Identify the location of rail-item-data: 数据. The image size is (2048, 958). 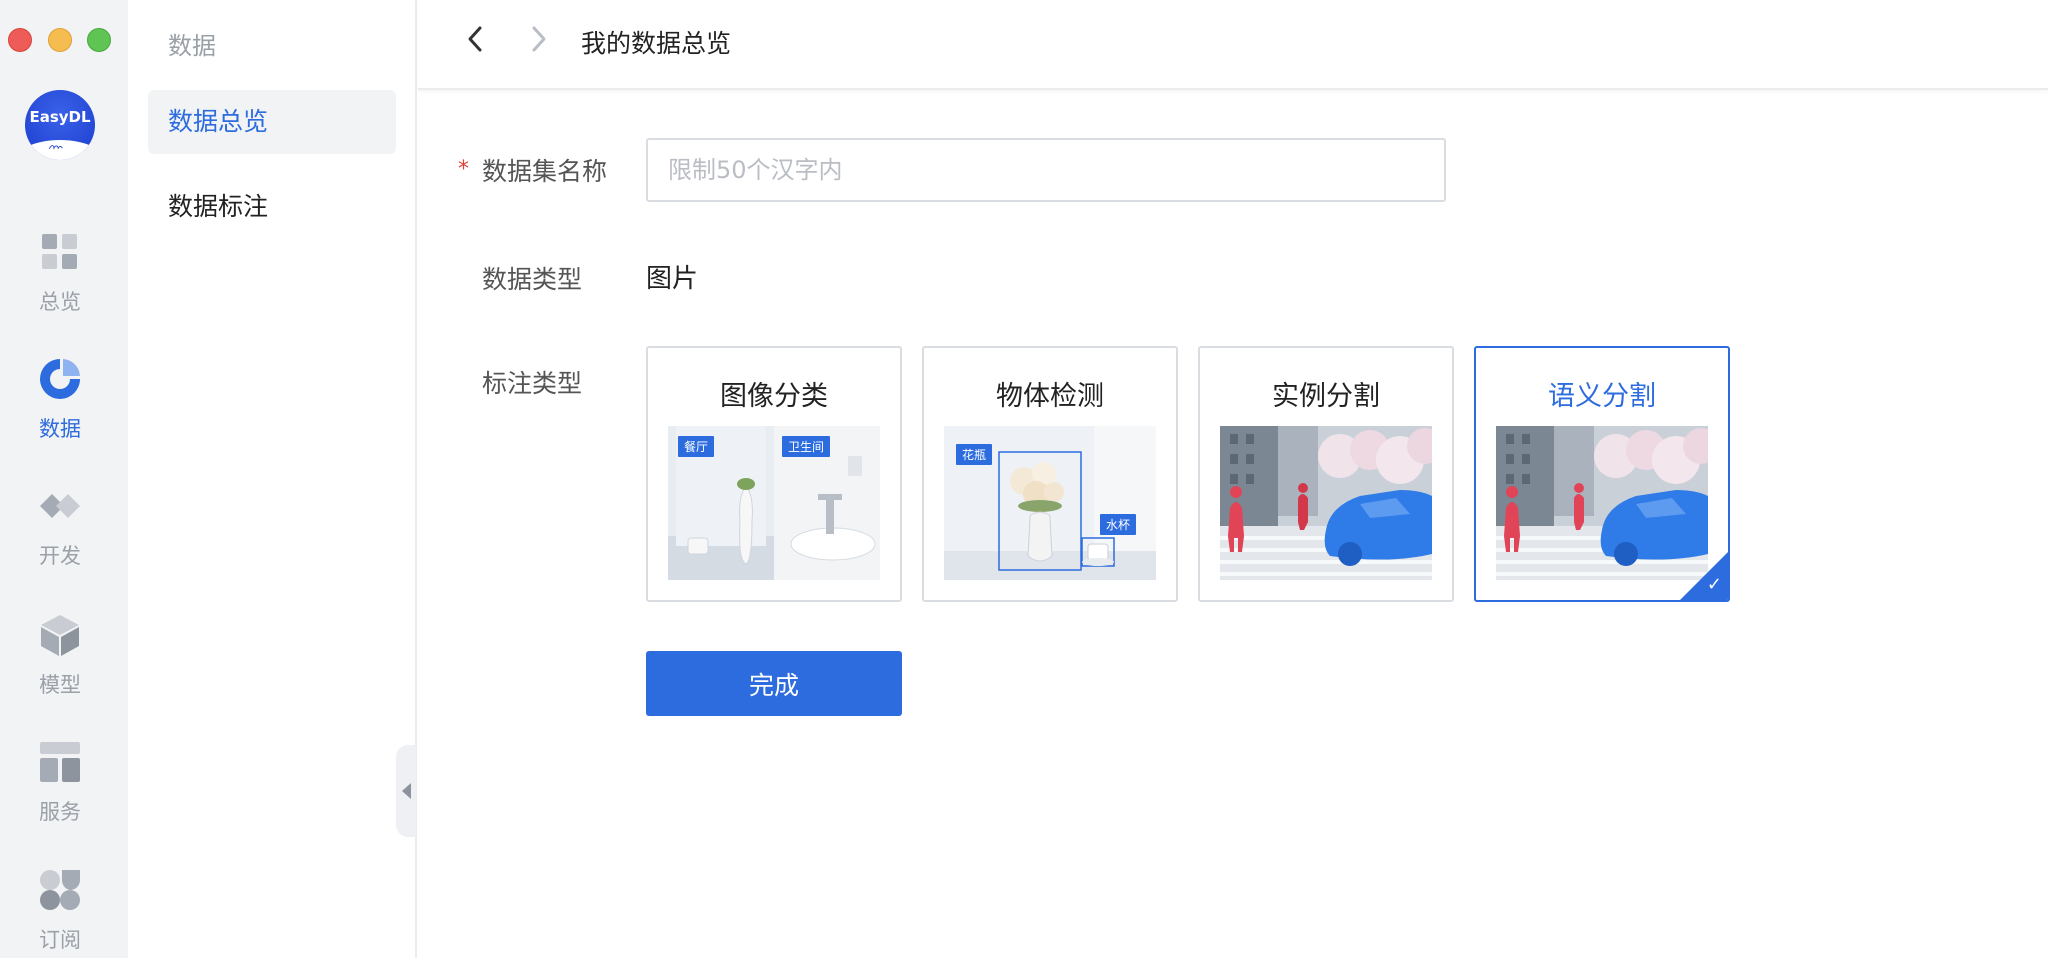
(60, 400).